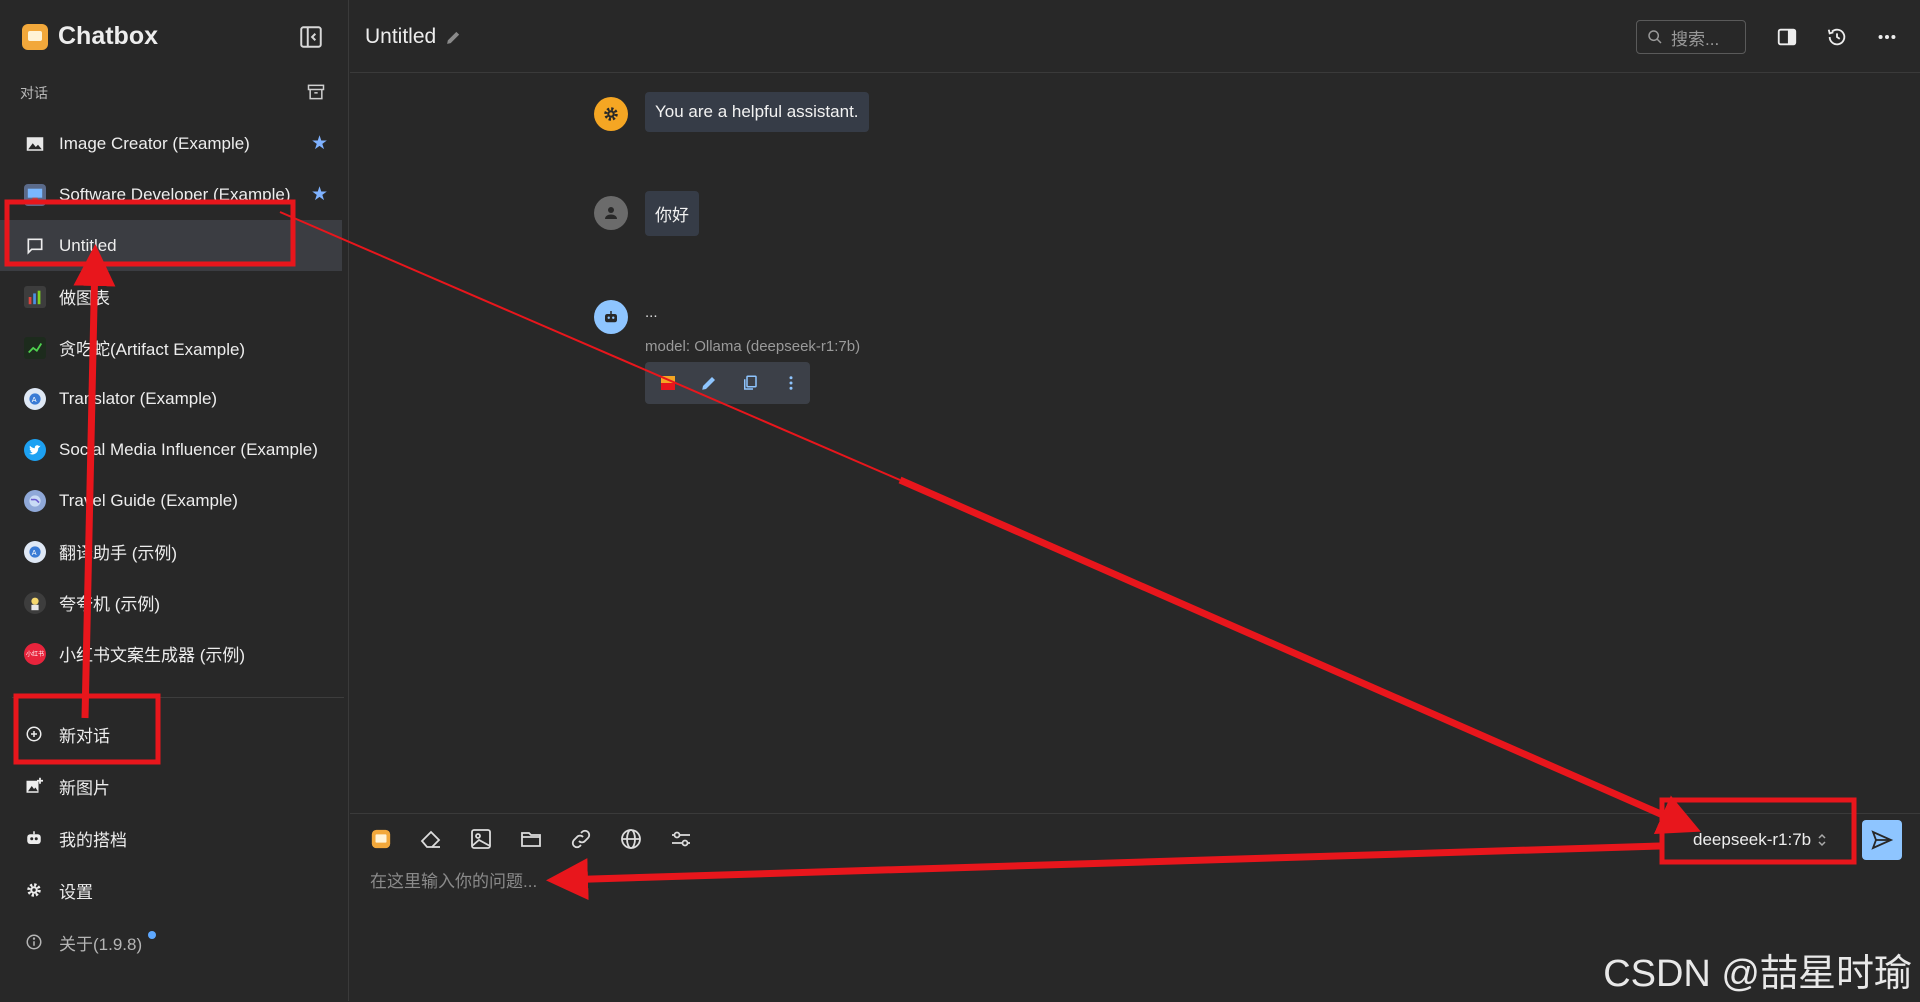 This screenshot has width=1920, height=1002. I want to click on annotation-arrow-untitled-to-model, so click(1299, 655).